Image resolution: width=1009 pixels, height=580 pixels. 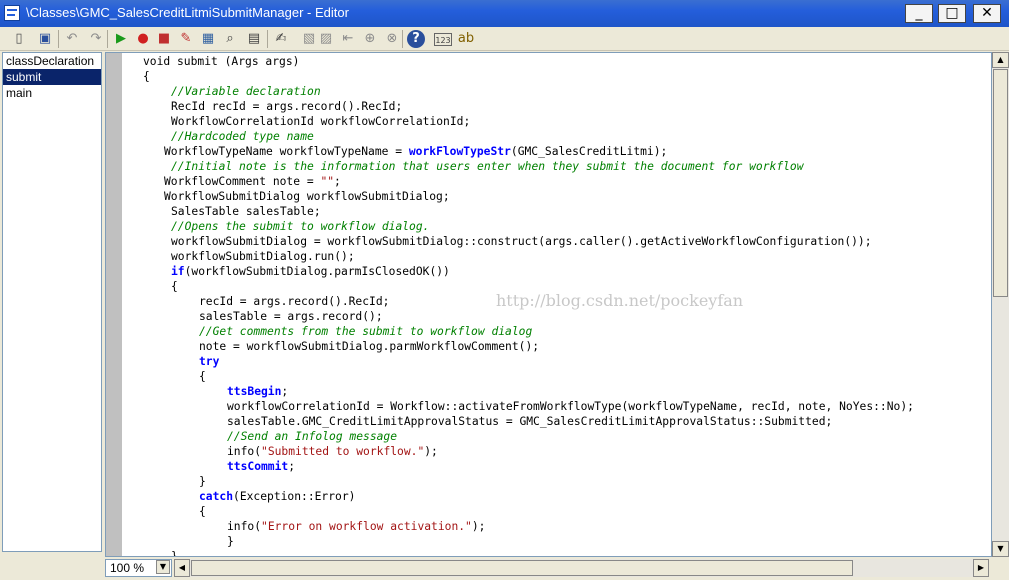 What do you see at coordinates (287, 106) in the screenshot?
I see `code-token: RecId recId = args.record().RecId;` at bounding box center [287, 106].